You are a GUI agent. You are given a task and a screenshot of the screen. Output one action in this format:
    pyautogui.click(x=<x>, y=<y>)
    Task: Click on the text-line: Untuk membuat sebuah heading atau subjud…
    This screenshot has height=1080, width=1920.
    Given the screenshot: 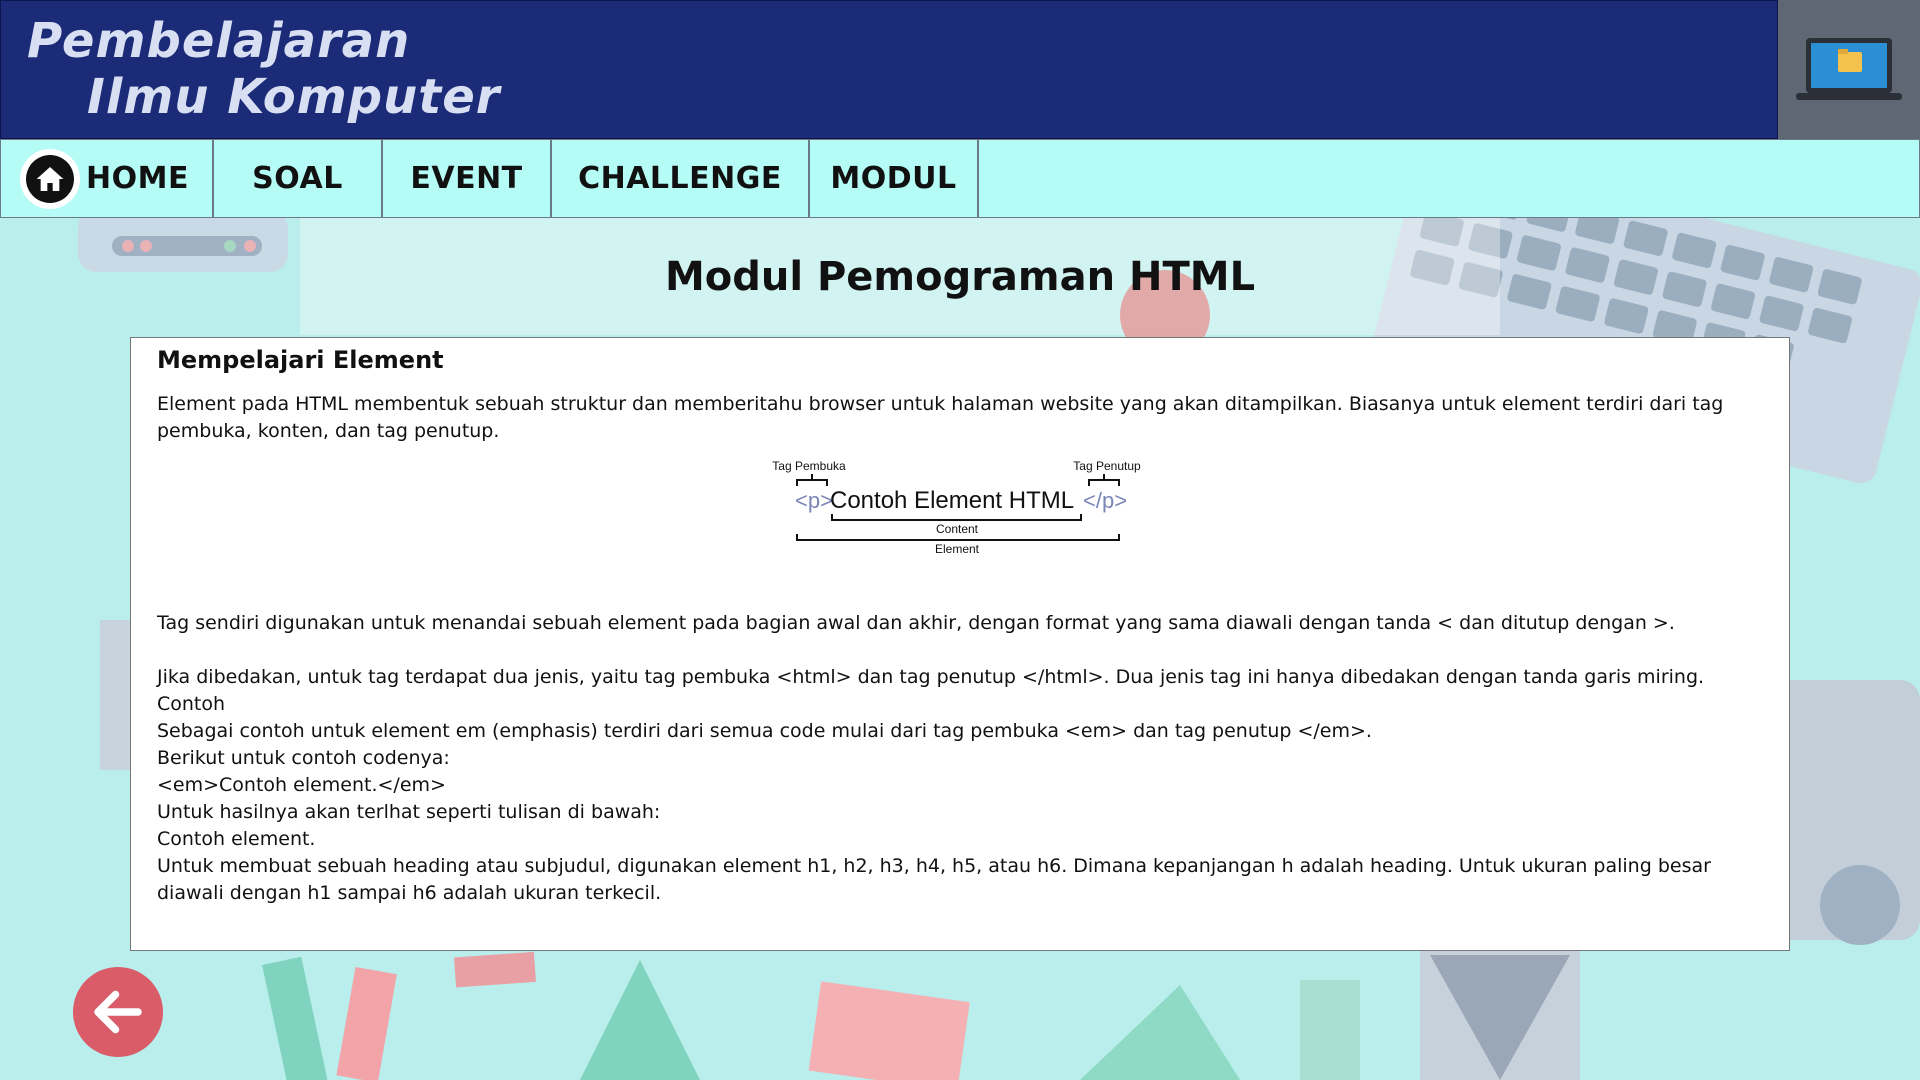 What is the action you would take?
    pyautogui.click(x=934, y=879)
    